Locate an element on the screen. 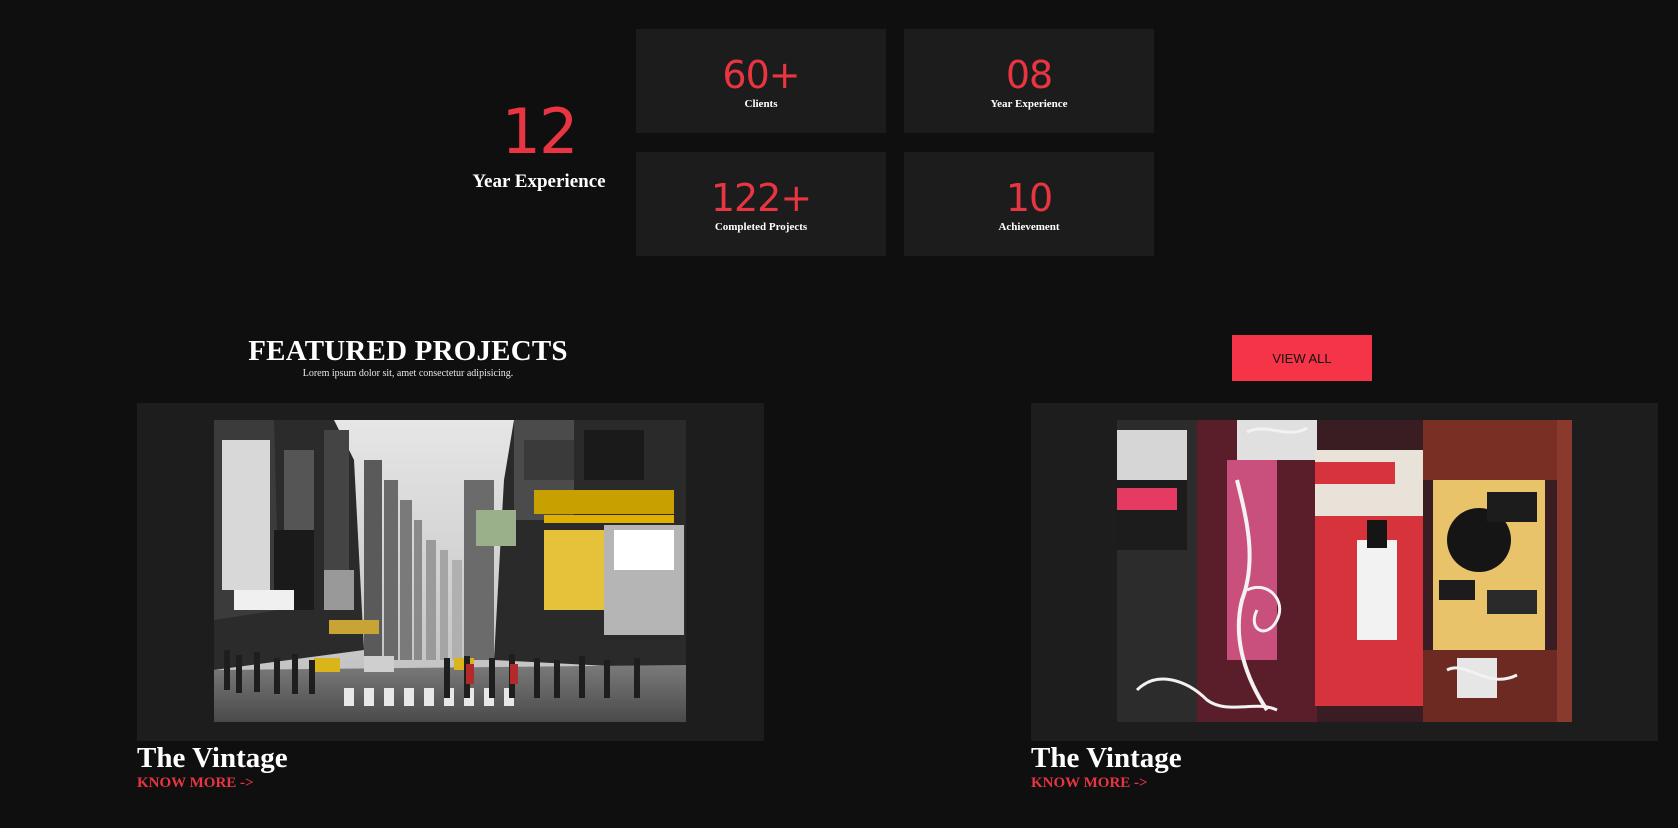 The image size is (1678, 828). experience-summary: 12 Year Experience is located at coordinates (539, 144).